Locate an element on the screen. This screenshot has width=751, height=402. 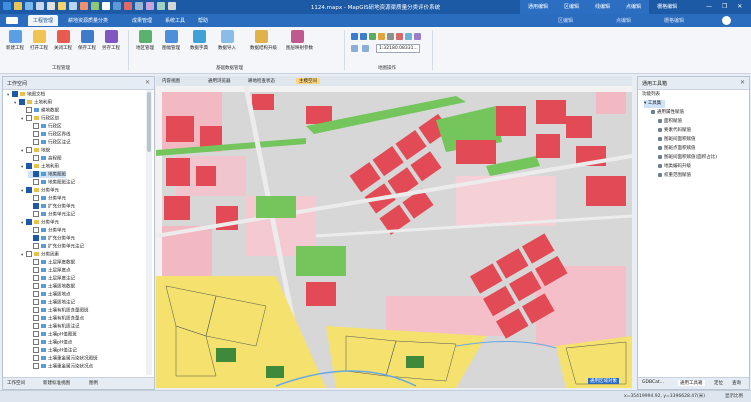
close-project-button: 关闭工程 is located at coordinates (63, 40).